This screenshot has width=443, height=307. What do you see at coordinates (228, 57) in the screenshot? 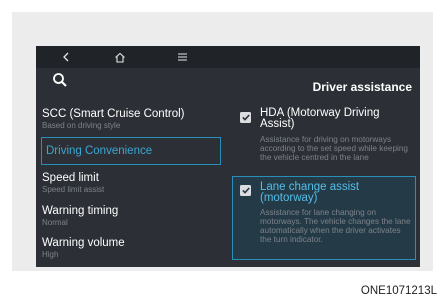
I see `top-nav-bar` at bounding box center [228, 57].